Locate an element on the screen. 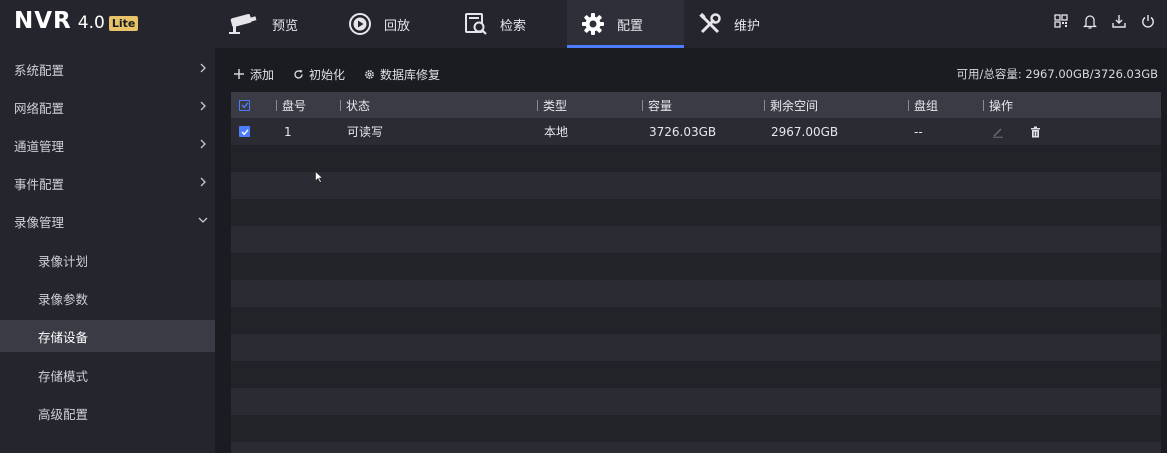  bell-icon is located at coordinates (1090, 21).